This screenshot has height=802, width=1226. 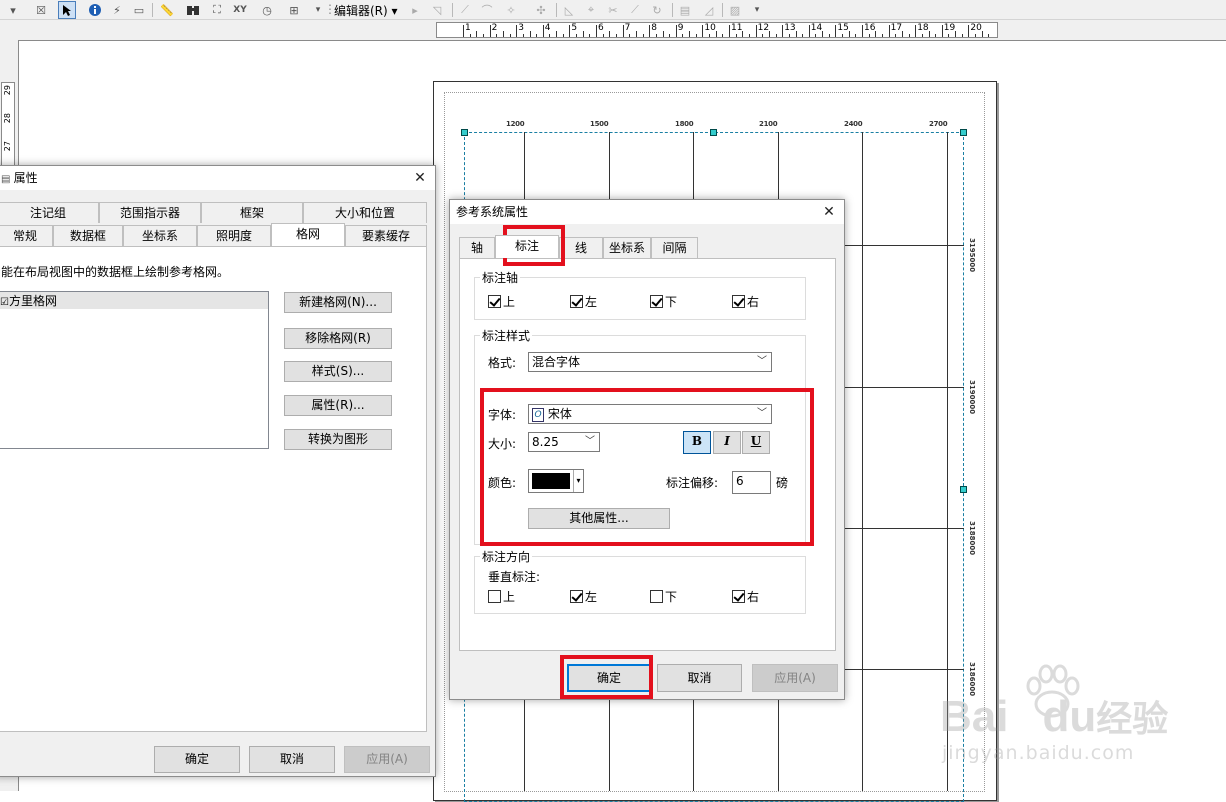 I want to click on find-icon, so click(x=193, y=10).